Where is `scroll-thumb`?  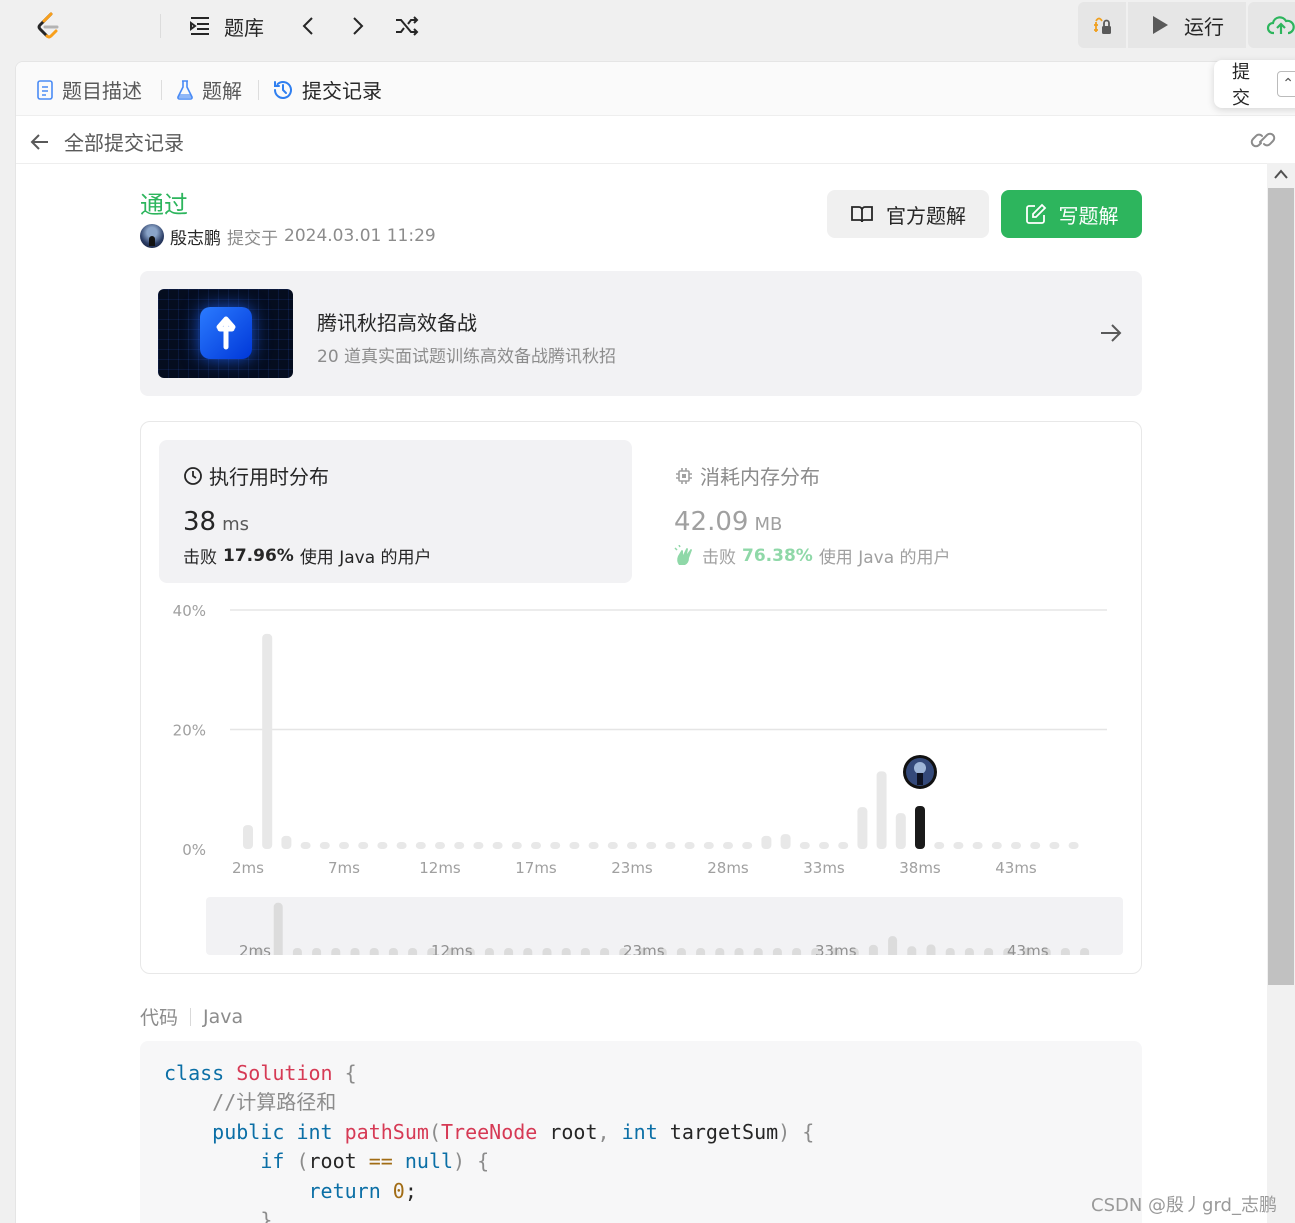
scroll-thumb is located at coordinates (1281, 586).